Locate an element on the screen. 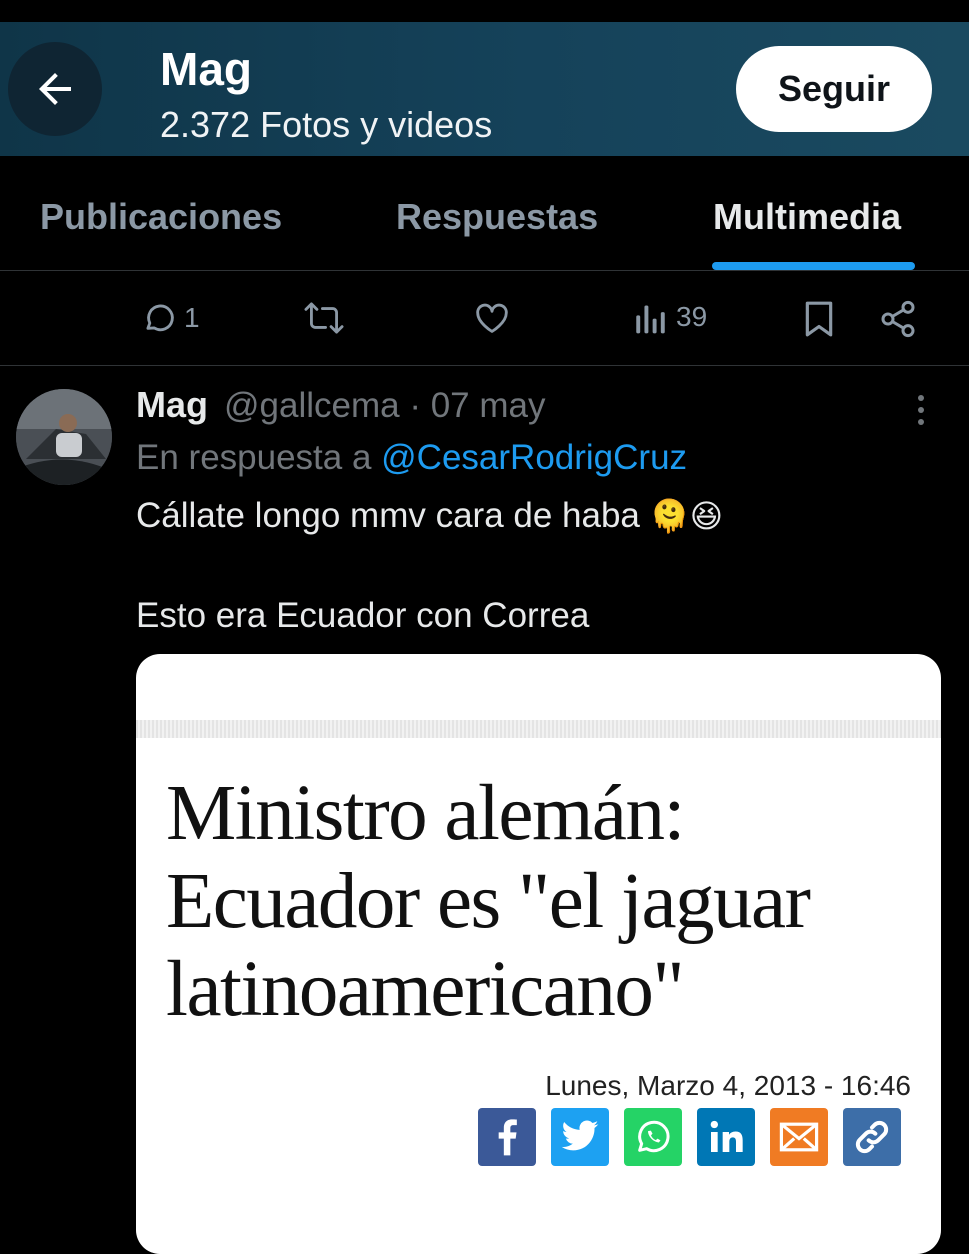 The image size is (969, 1254). share-button is located at coordinates (898, 319).